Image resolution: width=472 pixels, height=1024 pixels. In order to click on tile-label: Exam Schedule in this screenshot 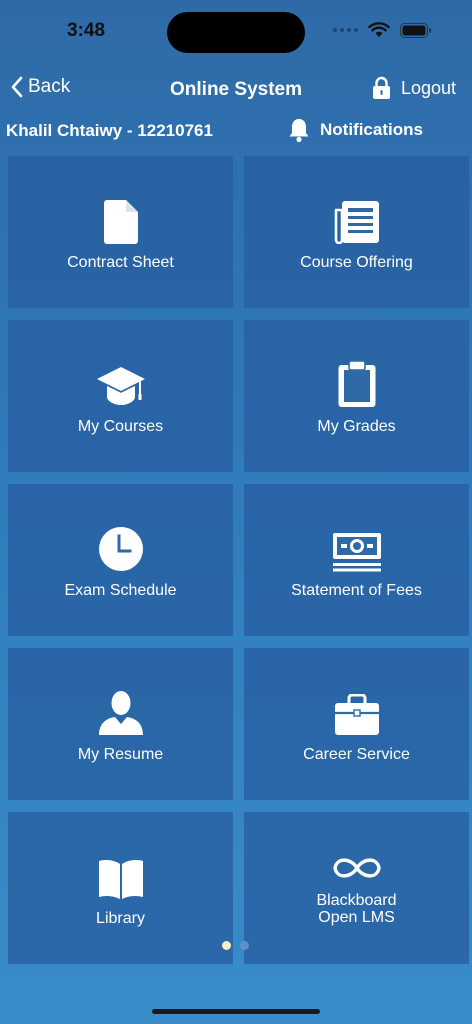, I will do `click(120, 590)`.